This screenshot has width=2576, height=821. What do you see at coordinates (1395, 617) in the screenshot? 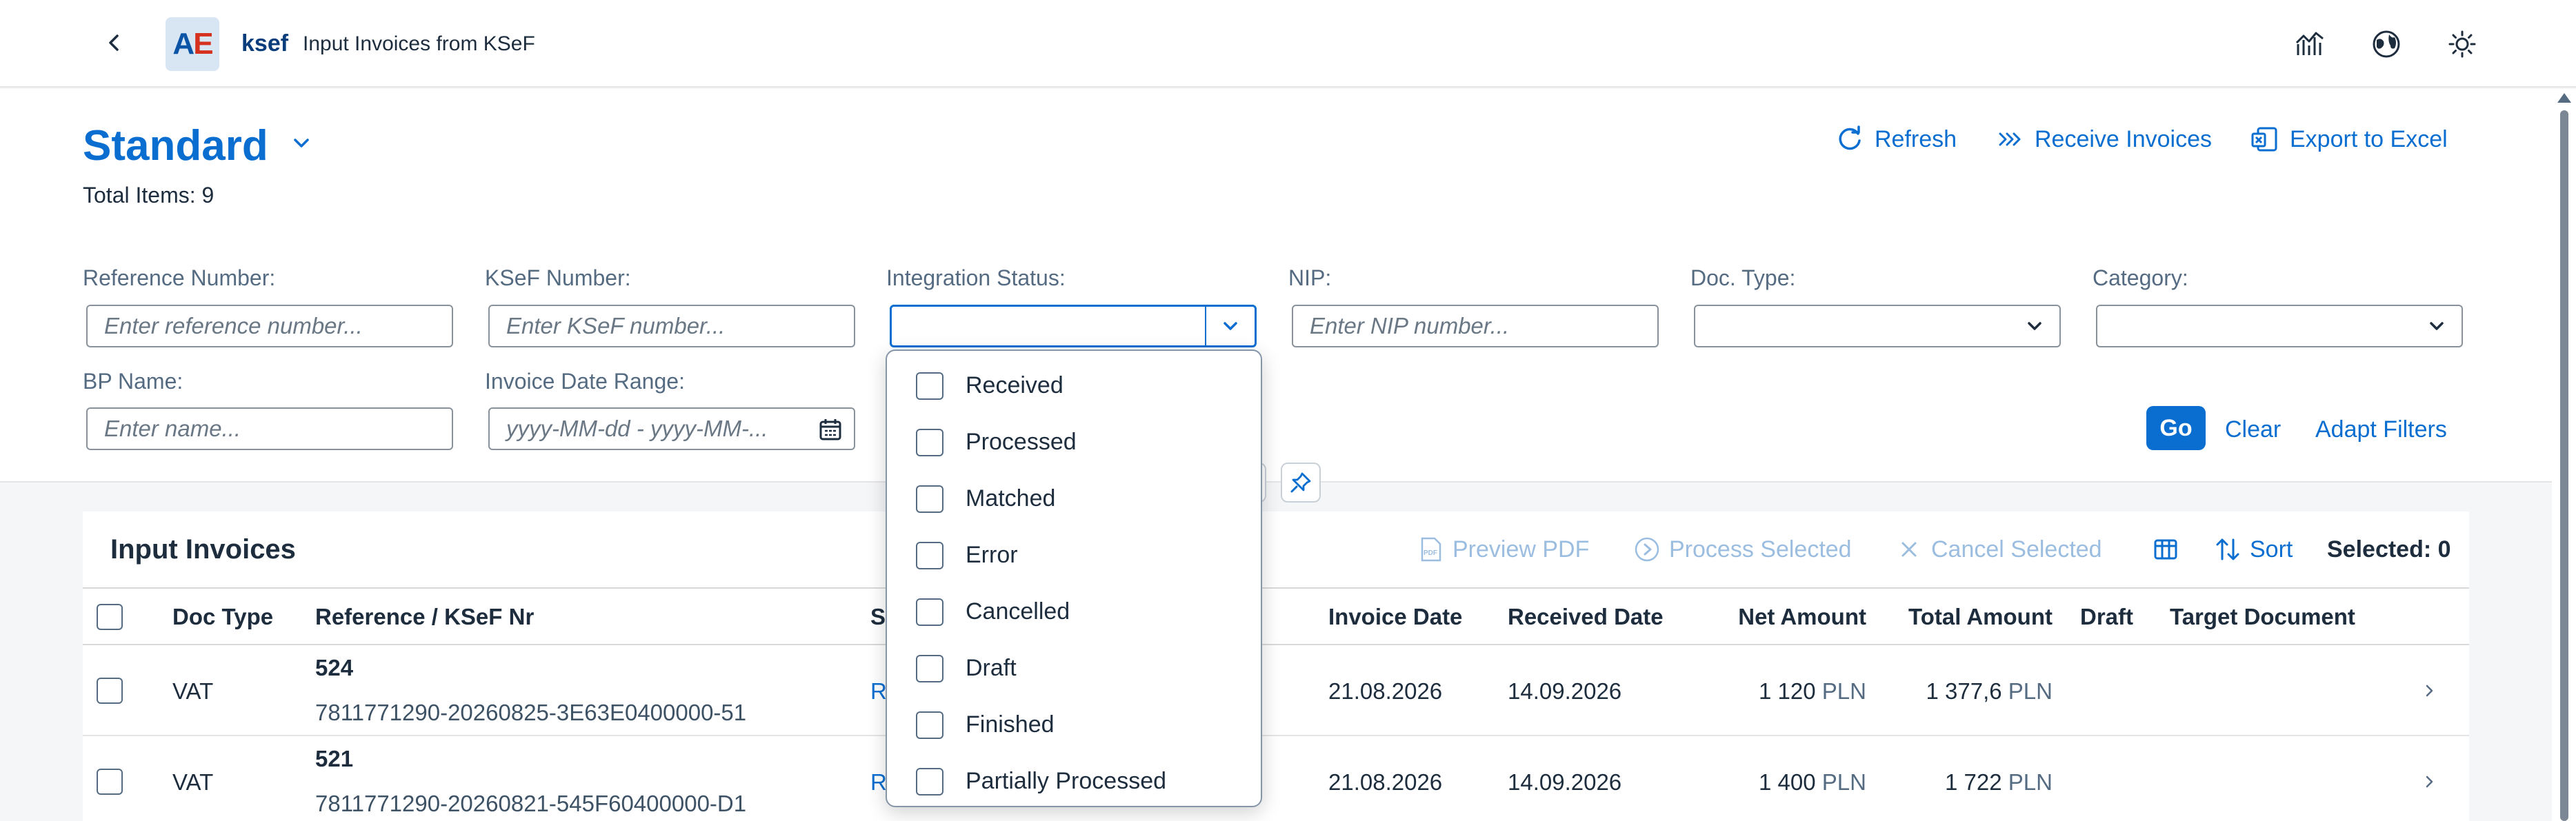
I see `col-invoice-date: Invoice Date` at bounding box center [1395, 617].